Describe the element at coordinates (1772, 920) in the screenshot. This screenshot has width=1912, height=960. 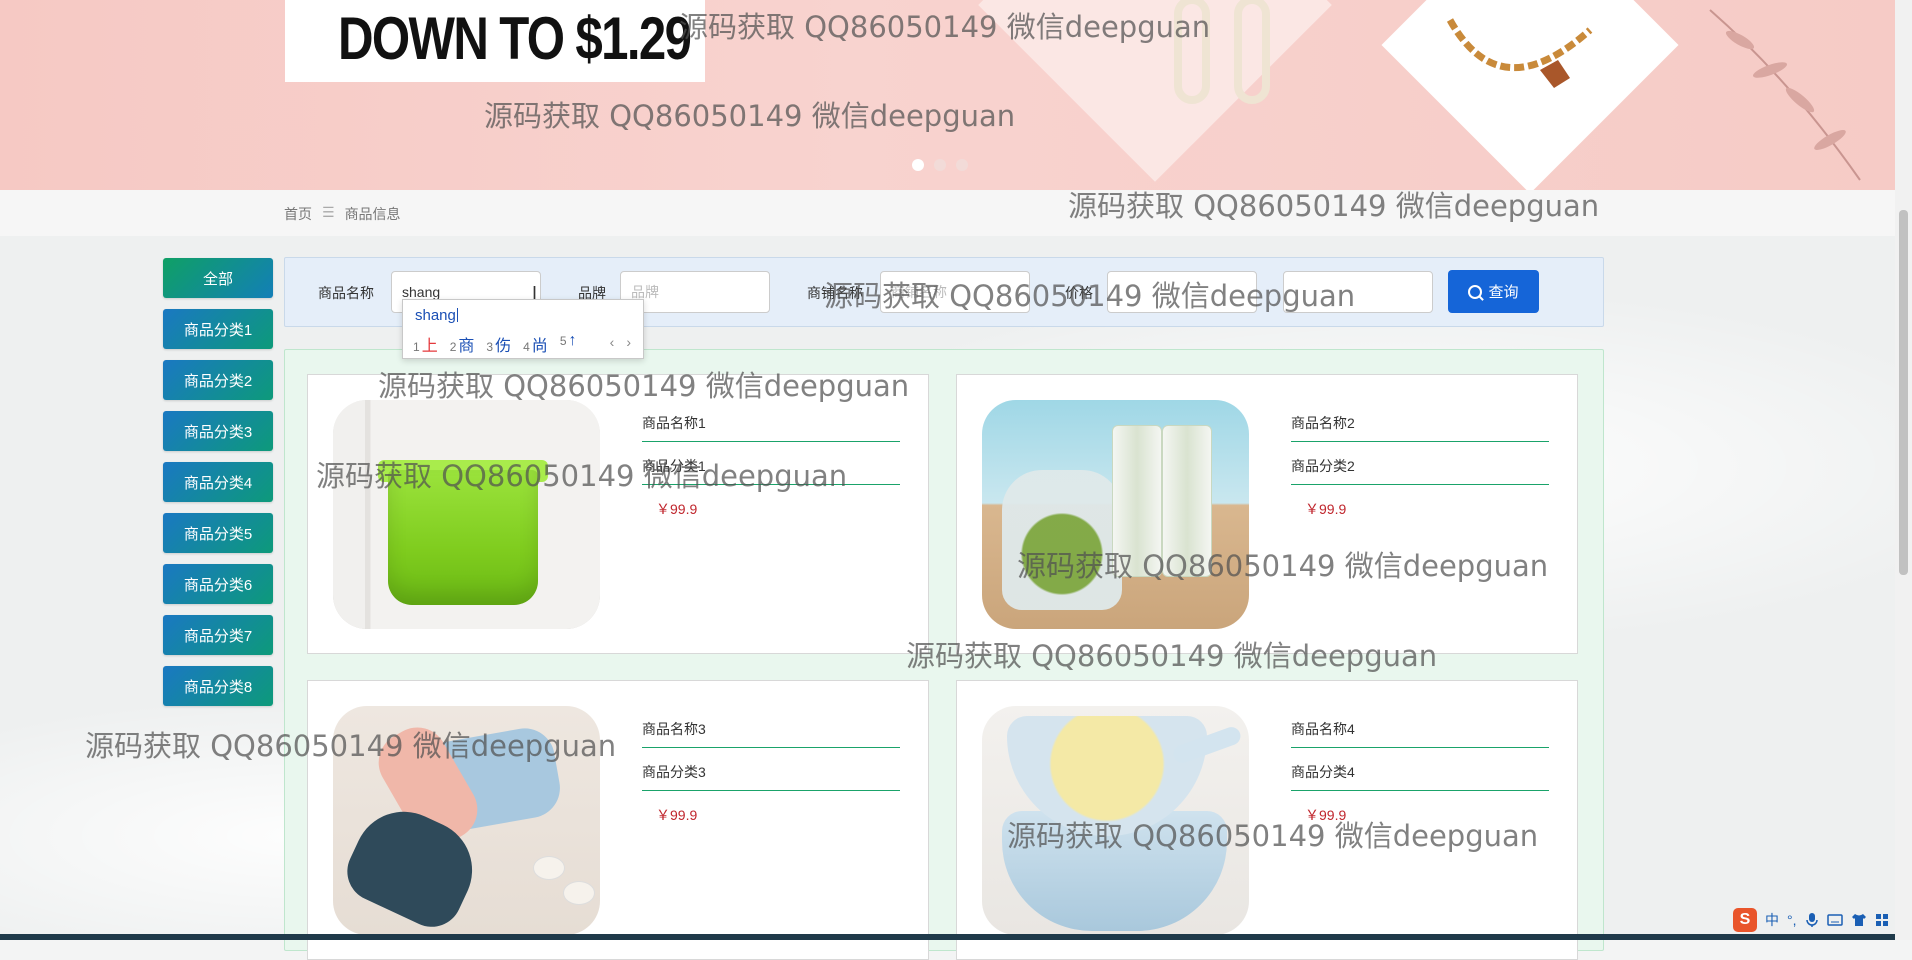
I see `ime-language-toggle: 中` at that location.